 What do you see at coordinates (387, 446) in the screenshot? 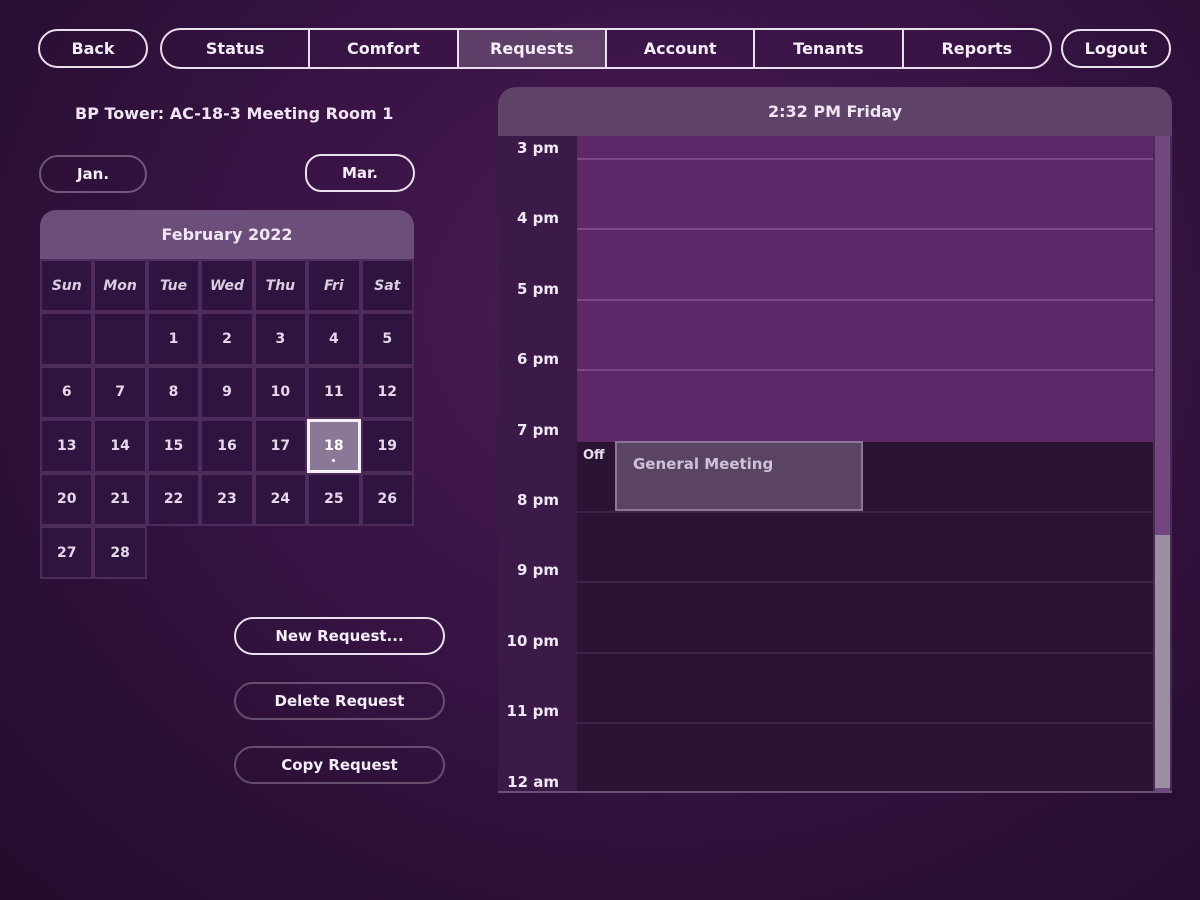
I see `calendar-day: 19` at bounding box center [387, 446].